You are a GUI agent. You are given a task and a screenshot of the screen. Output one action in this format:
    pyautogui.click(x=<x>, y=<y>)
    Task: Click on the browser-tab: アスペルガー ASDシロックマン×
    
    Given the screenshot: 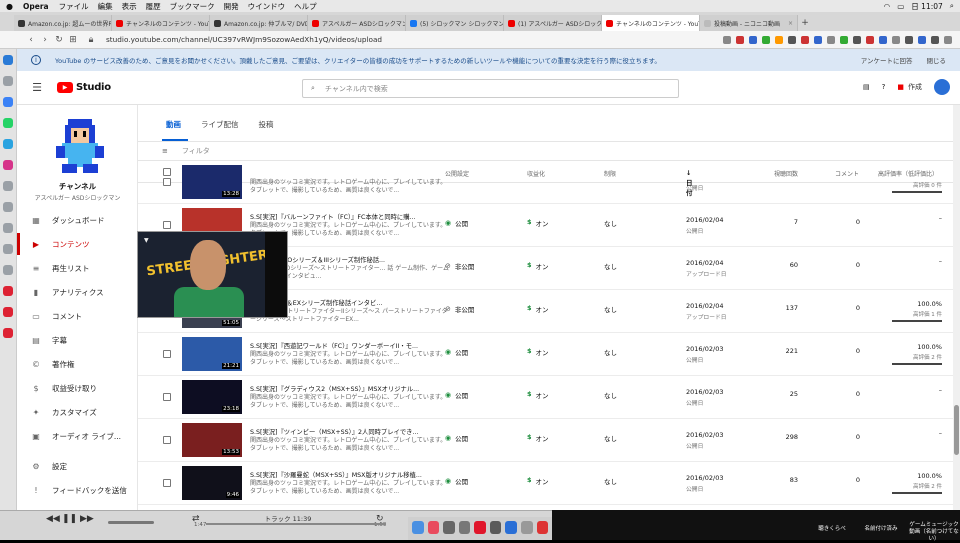 What is the action you would take?
    pyautogui.click(x=357, y=23)
    